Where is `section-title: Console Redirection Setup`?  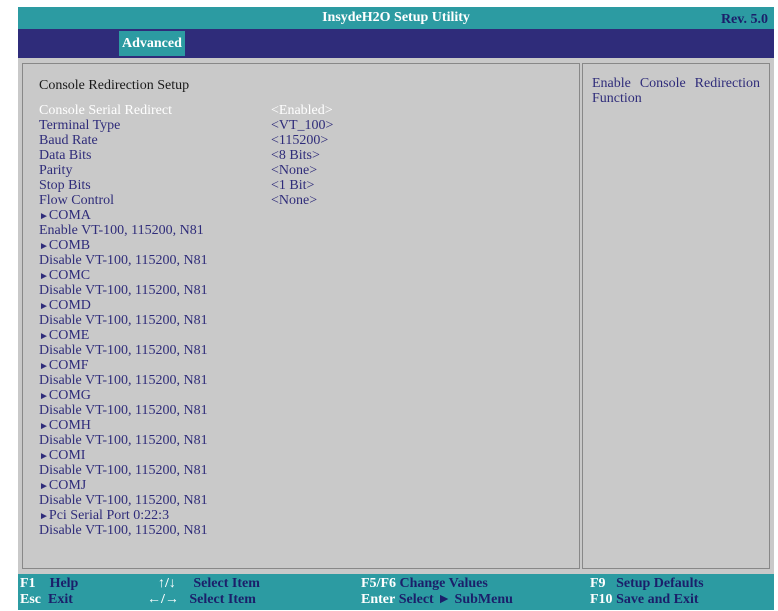 section-title: Console Redirection Setup is located at coordinates (114, 85).